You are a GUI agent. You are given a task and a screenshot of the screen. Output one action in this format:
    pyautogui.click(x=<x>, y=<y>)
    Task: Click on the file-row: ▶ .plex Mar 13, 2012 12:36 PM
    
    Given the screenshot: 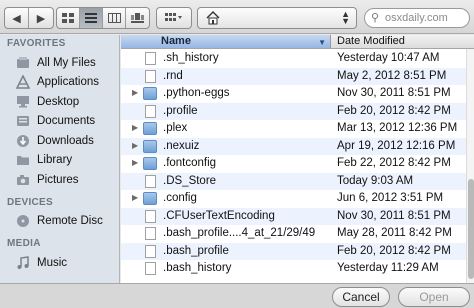 What is the action you would take?
    pyautogui.click(x=293, y=129)
    